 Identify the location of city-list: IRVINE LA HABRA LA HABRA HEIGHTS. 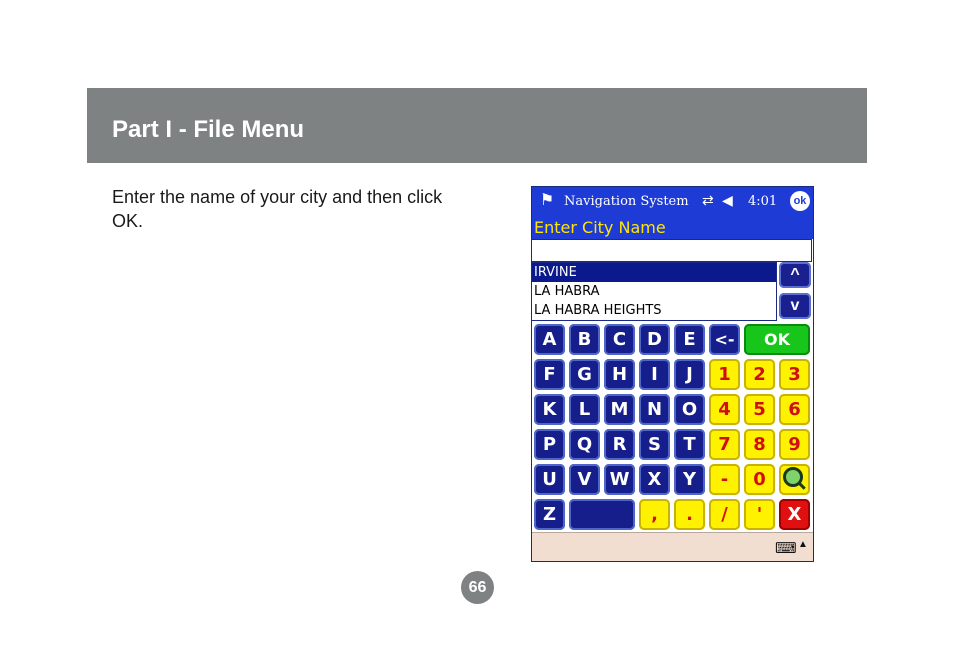
(654, 291).